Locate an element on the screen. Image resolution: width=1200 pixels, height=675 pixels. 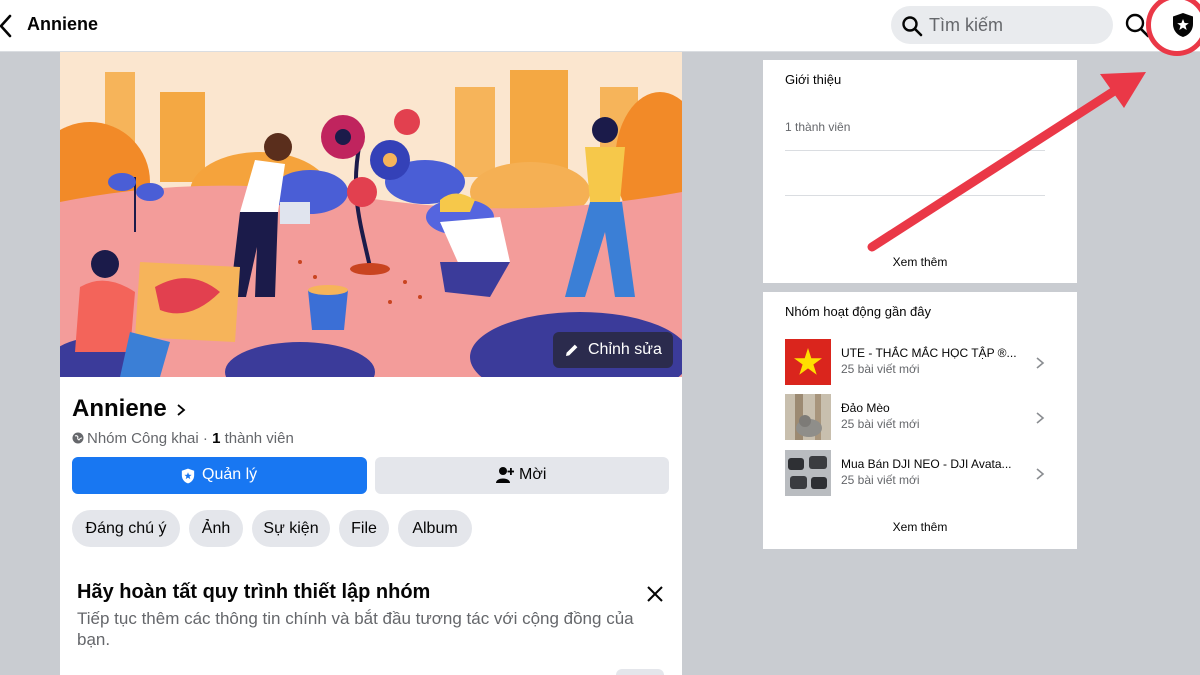
member-label: thành viên is located at coordinates (257, 438).